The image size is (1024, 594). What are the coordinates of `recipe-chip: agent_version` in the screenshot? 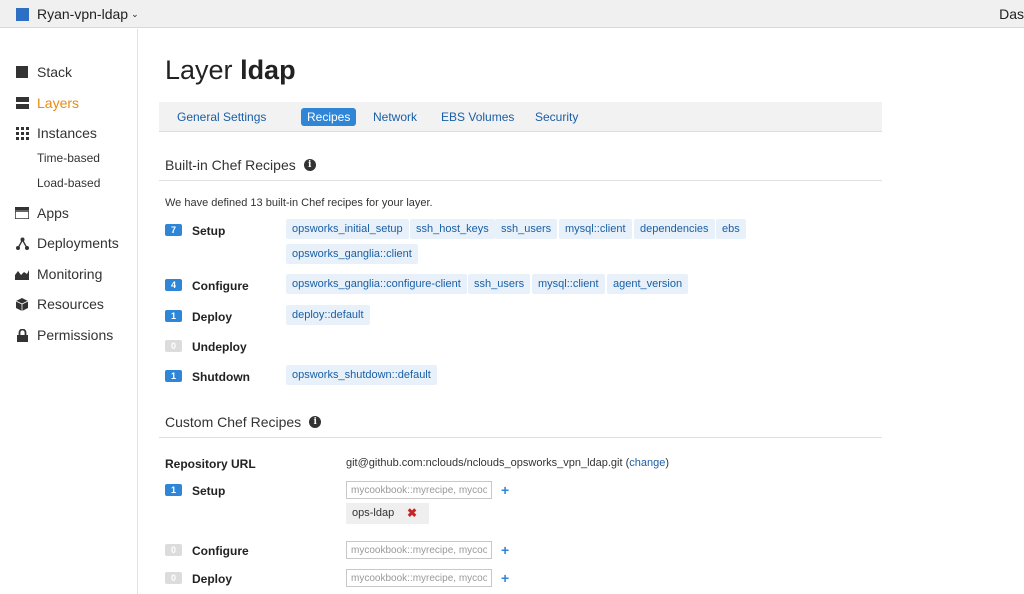 It's located at (648, 284).